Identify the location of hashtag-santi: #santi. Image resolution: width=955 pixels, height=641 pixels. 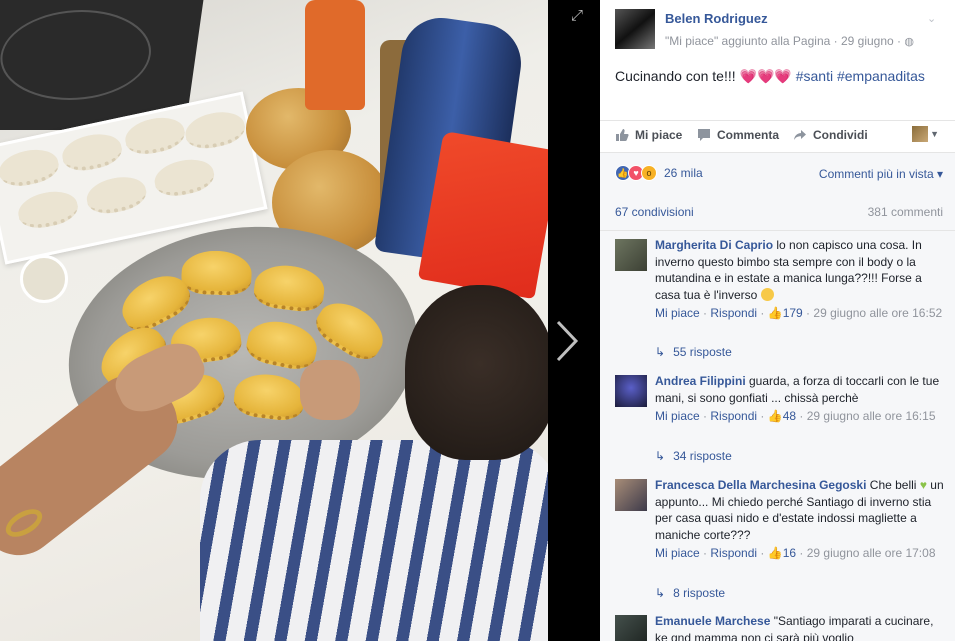
(814, 76).